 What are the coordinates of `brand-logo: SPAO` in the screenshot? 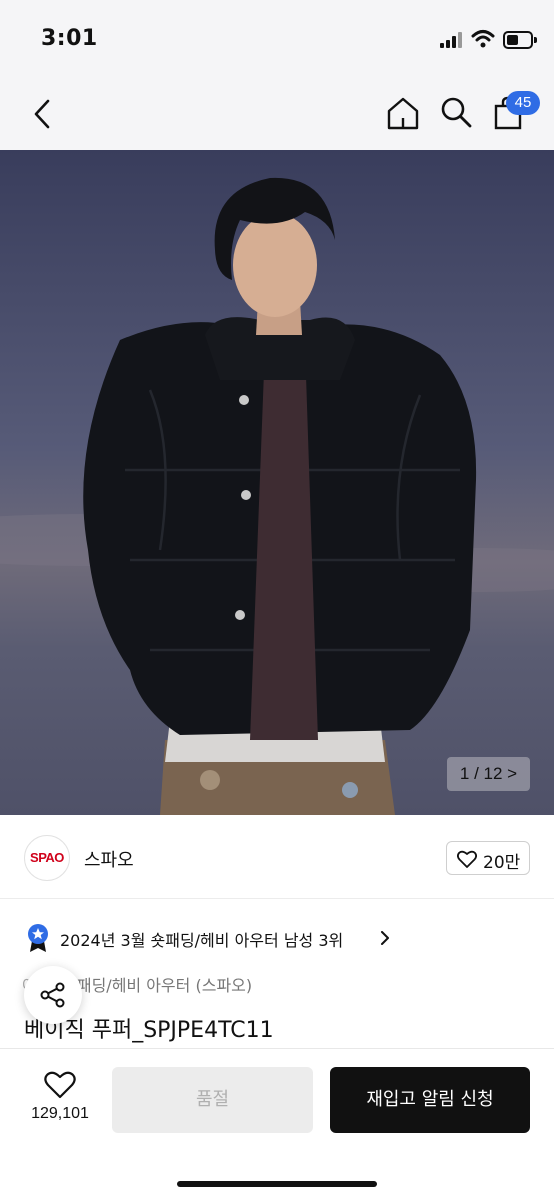 It's located at (47, 858).